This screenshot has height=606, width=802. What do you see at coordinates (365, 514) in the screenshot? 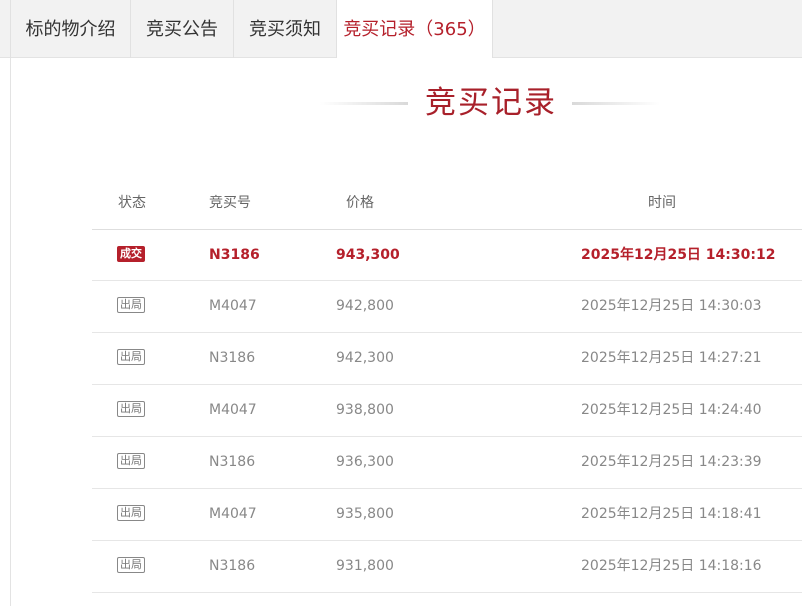
I see `price-cell: 935,800` at bounding box center [365, 514].